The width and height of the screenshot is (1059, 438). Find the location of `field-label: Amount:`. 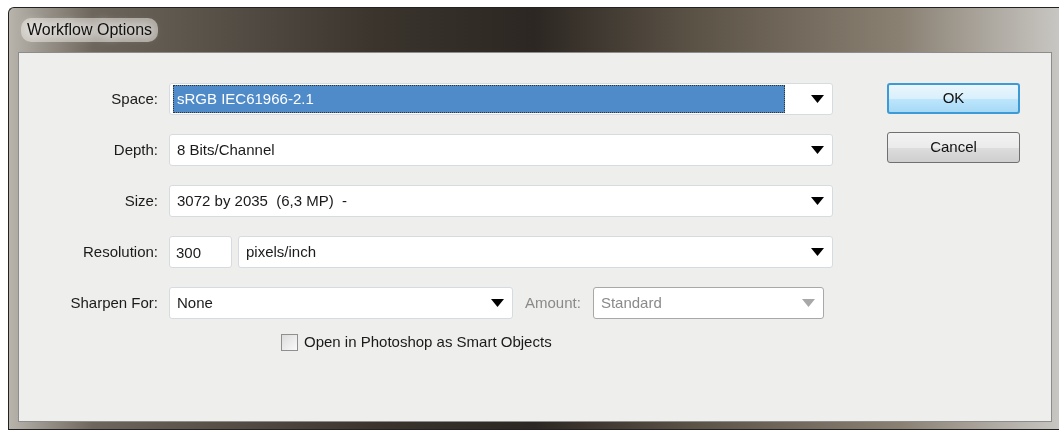

field-label: Amount: is located at coordinates (553, 302).